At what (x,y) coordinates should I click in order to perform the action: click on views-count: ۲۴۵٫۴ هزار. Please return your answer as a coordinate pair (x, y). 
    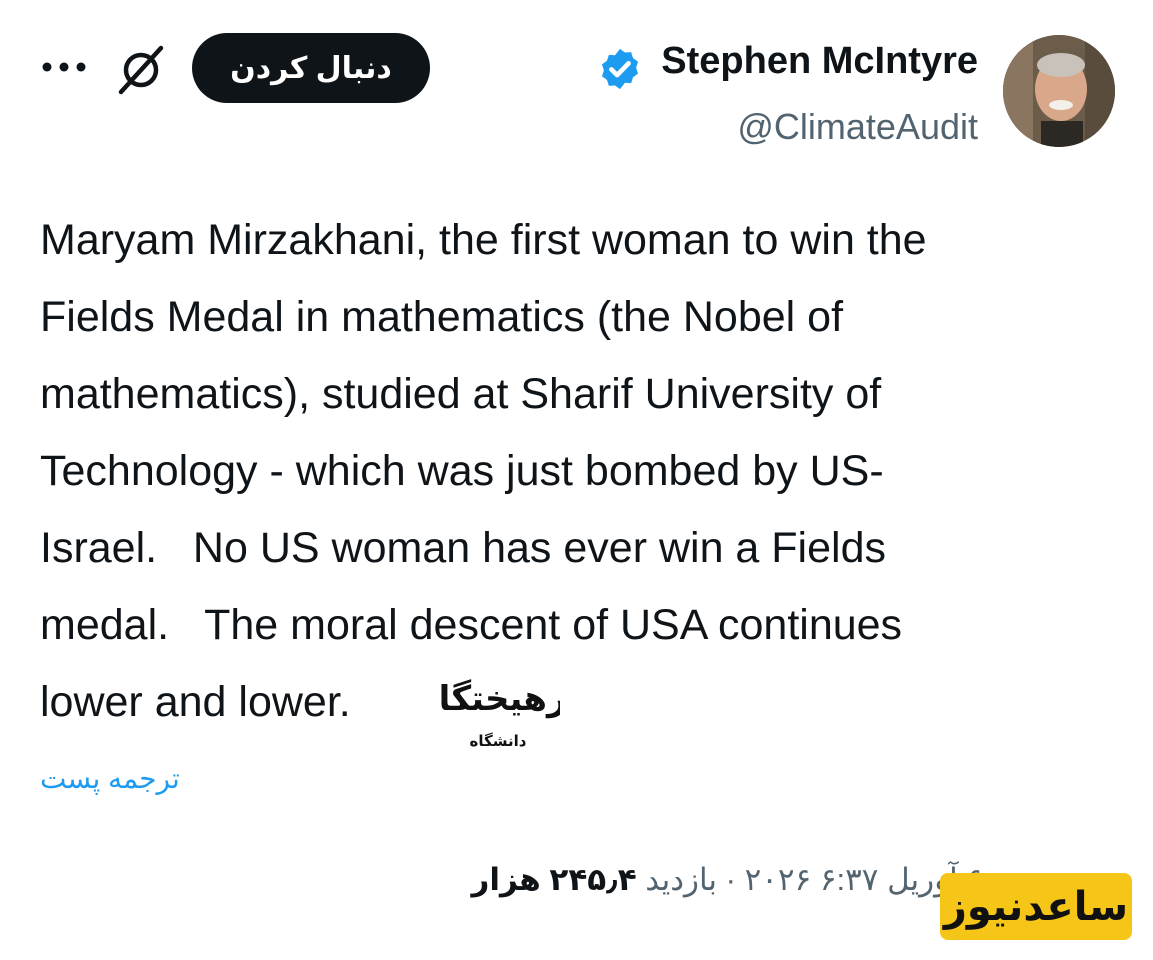
    Looking at the image, I should click on (554, 879).